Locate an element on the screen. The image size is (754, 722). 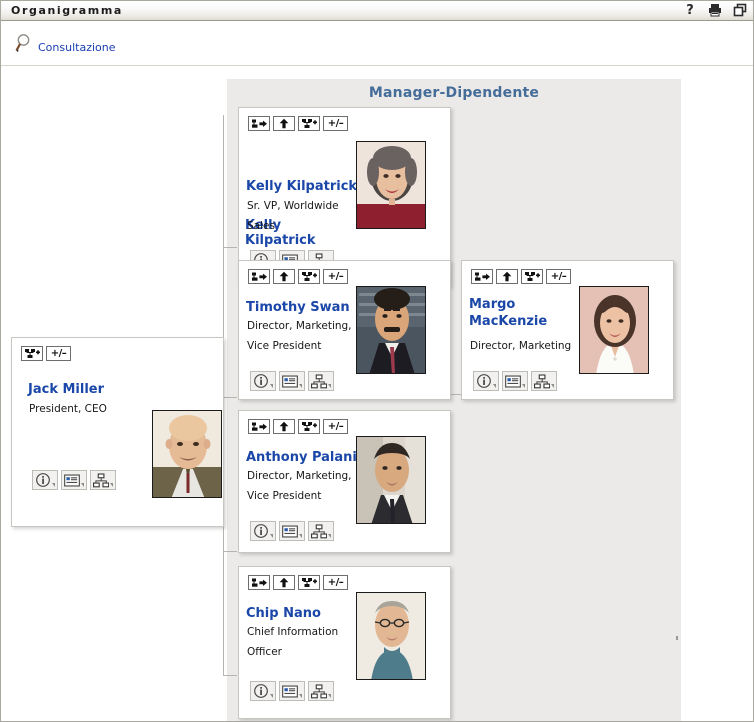
person-title-line2: Officer is located at coordinates (264, 652).